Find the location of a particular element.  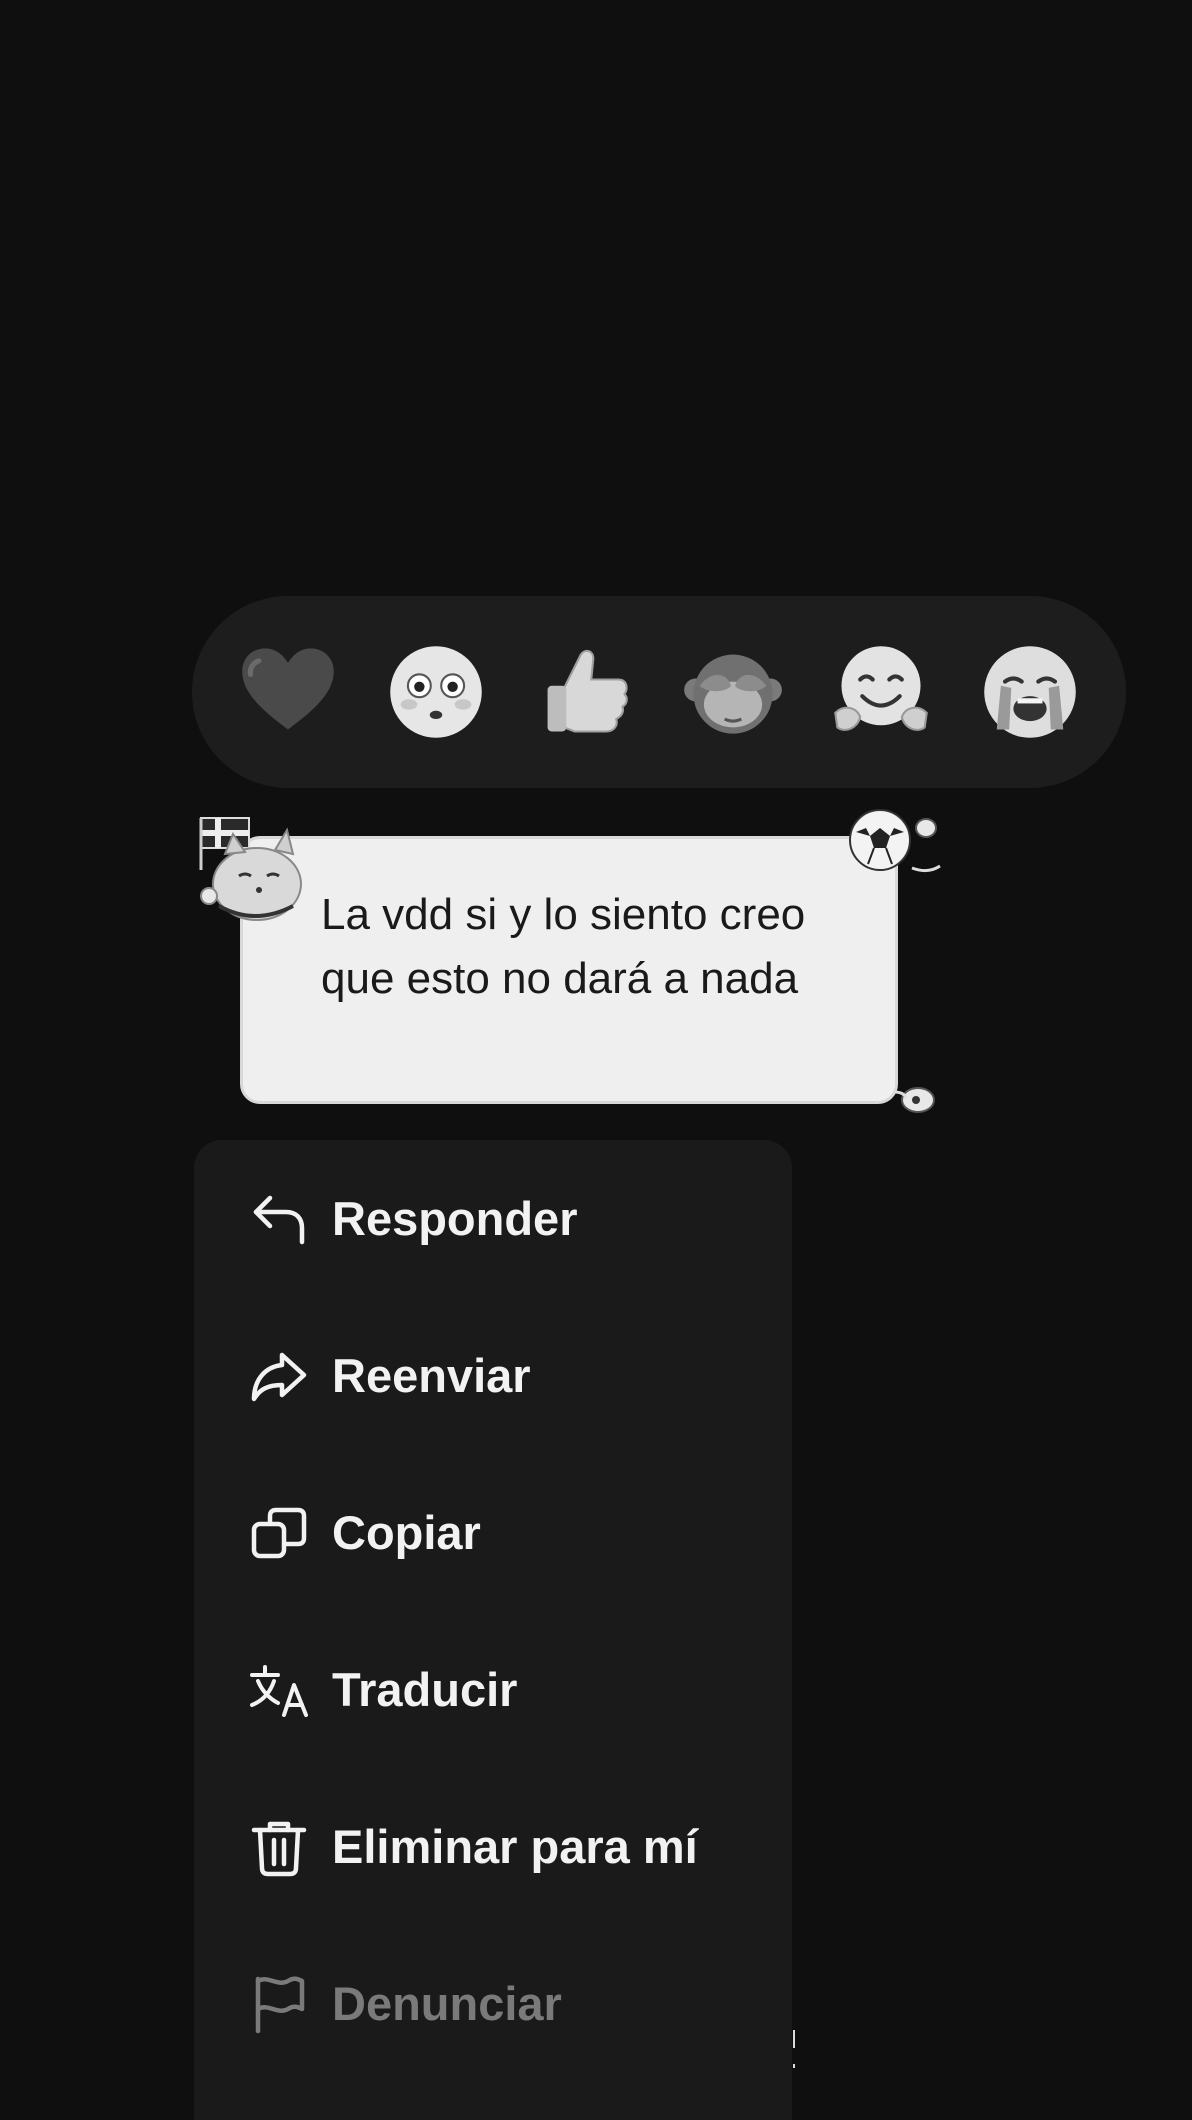

menu-item-copy: Copiar is located at coordinates (493, 1532).